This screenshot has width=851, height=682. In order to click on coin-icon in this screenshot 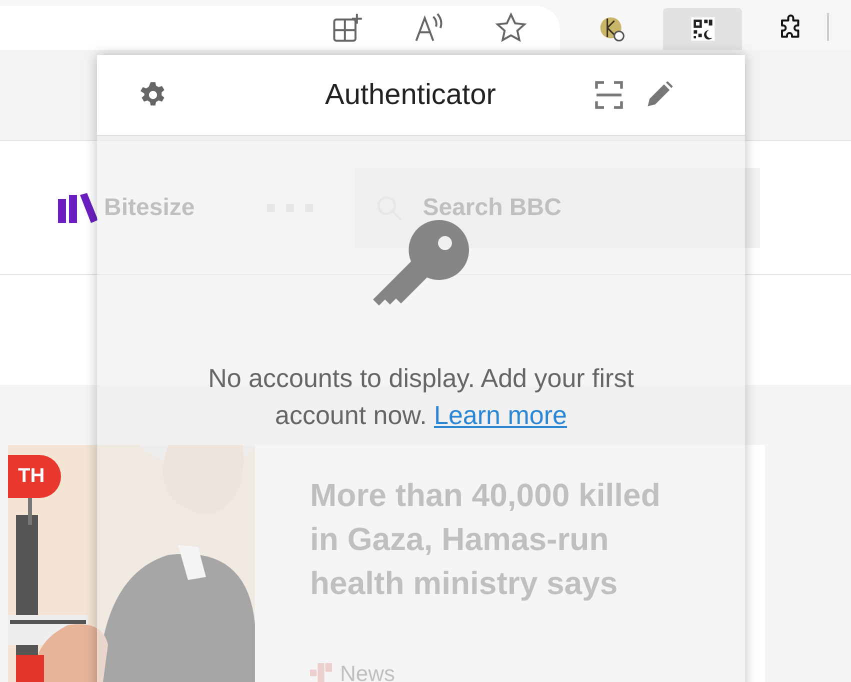, I will do `click(612, 29)`.